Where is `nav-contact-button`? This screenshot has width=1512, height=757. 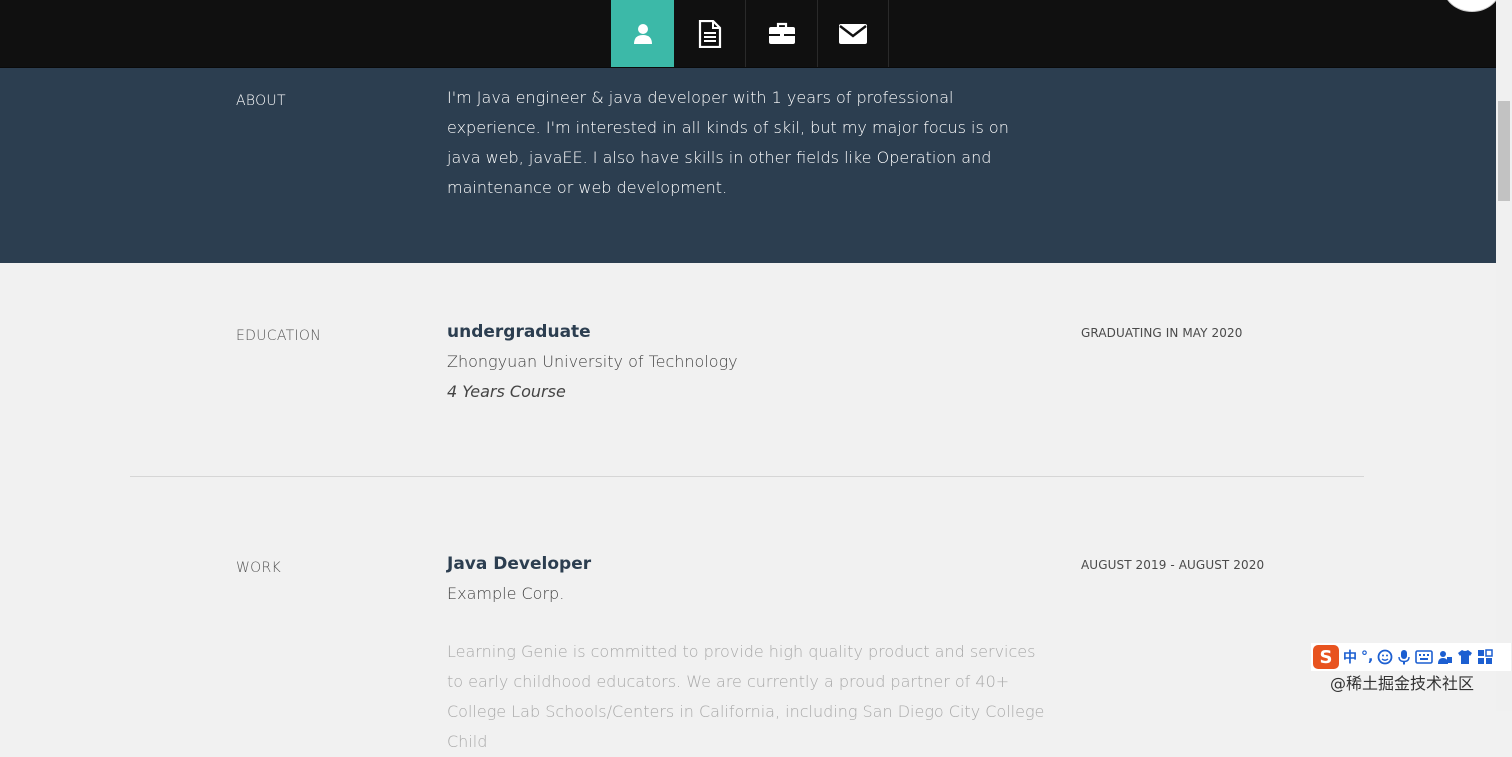
nav-contact-button is located at coordinates (853, 33).